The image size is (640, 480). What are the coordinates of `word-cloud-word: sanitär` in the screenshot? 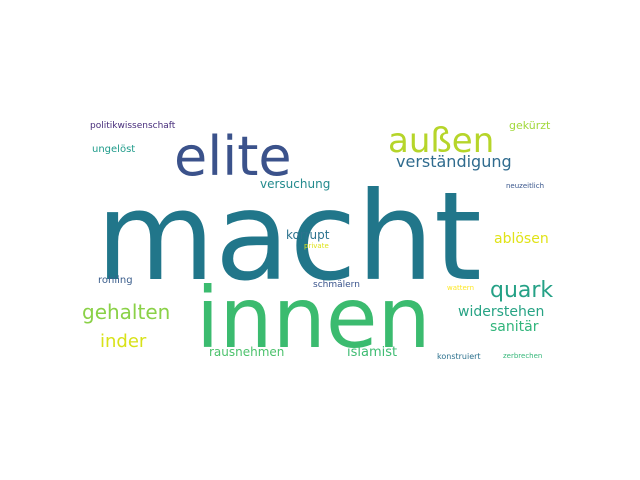 It's located at (514, 327).